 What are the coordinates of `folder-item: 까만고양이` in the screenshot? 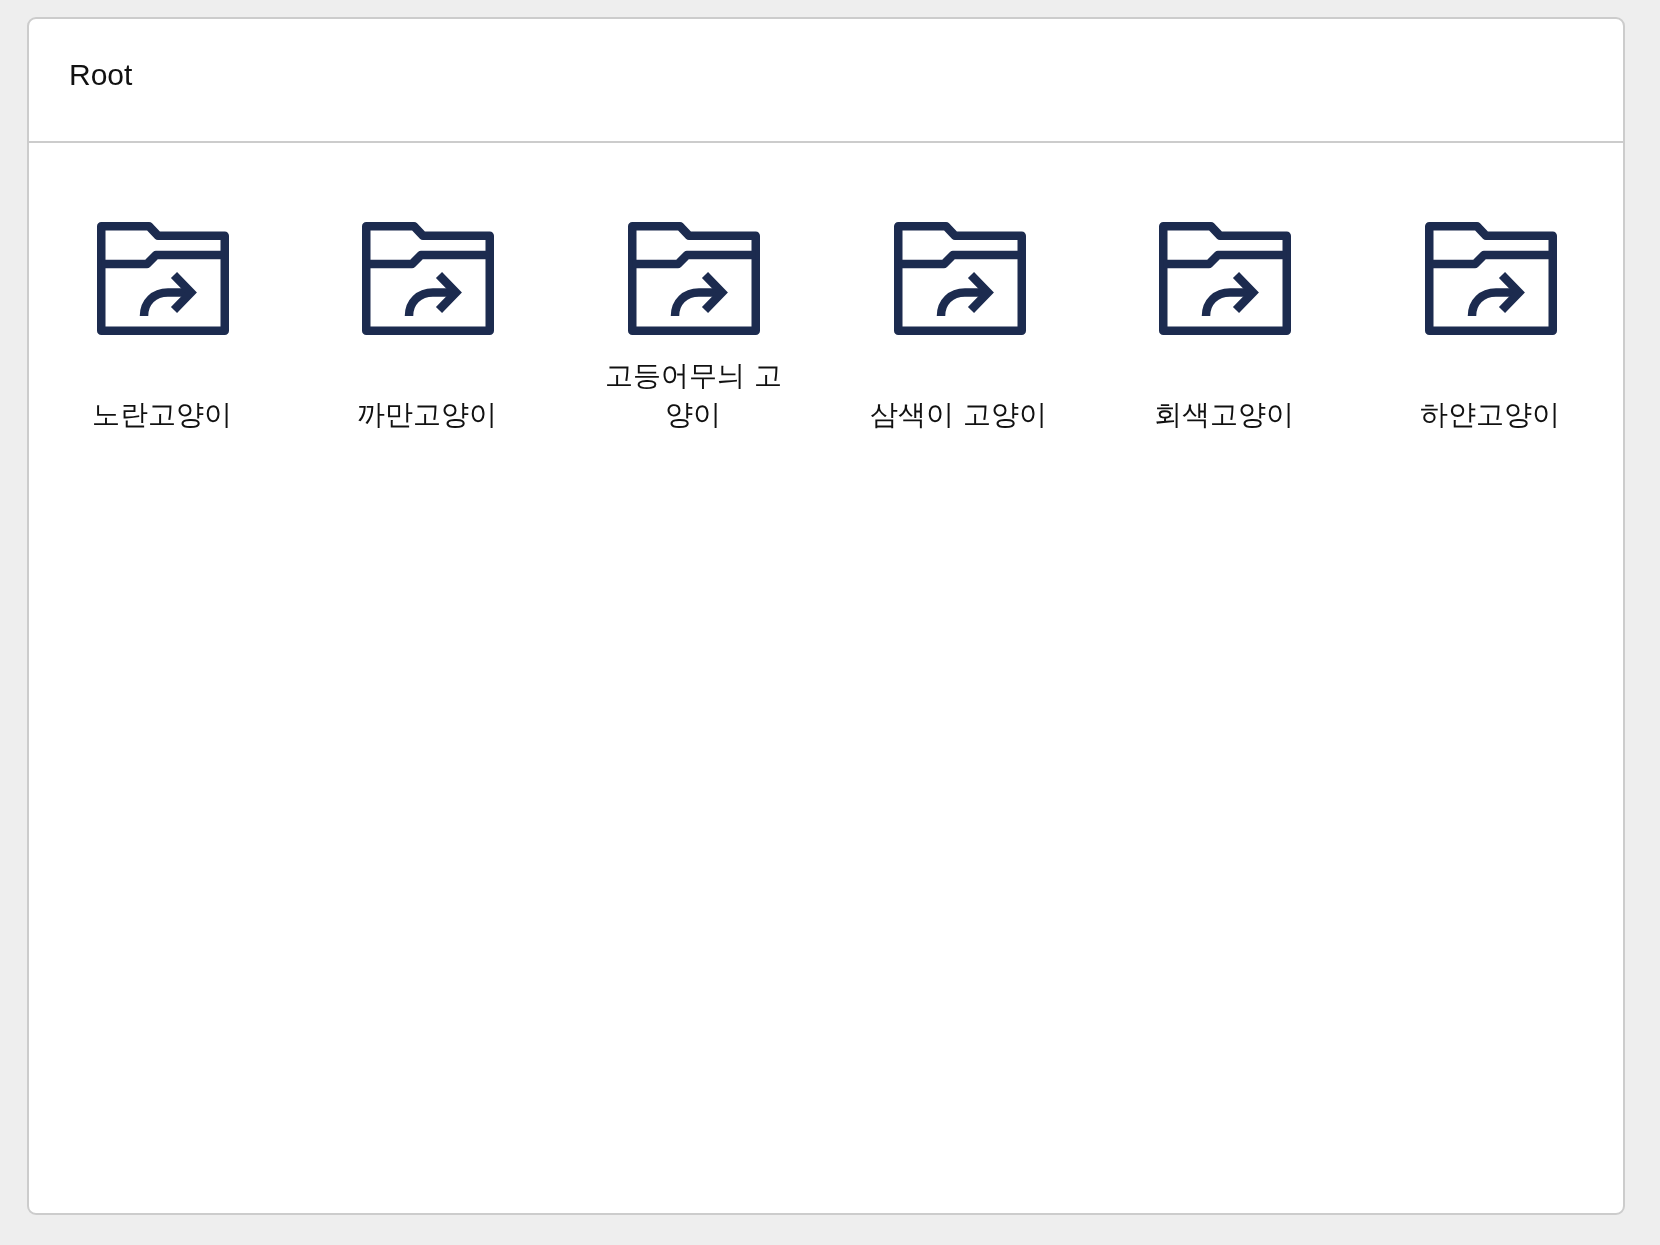 It's located at (427, 328).